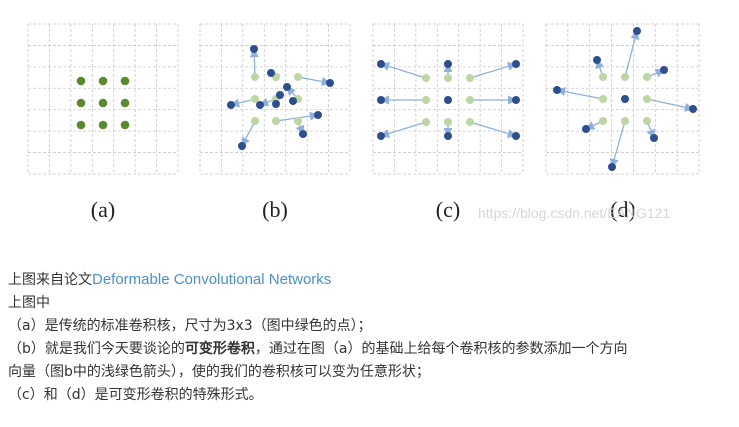  What do you see at coordinates (50, 280) in the screenshot?
I see `source-prefix: 上图来自论文` at bounding box center [50, 280].